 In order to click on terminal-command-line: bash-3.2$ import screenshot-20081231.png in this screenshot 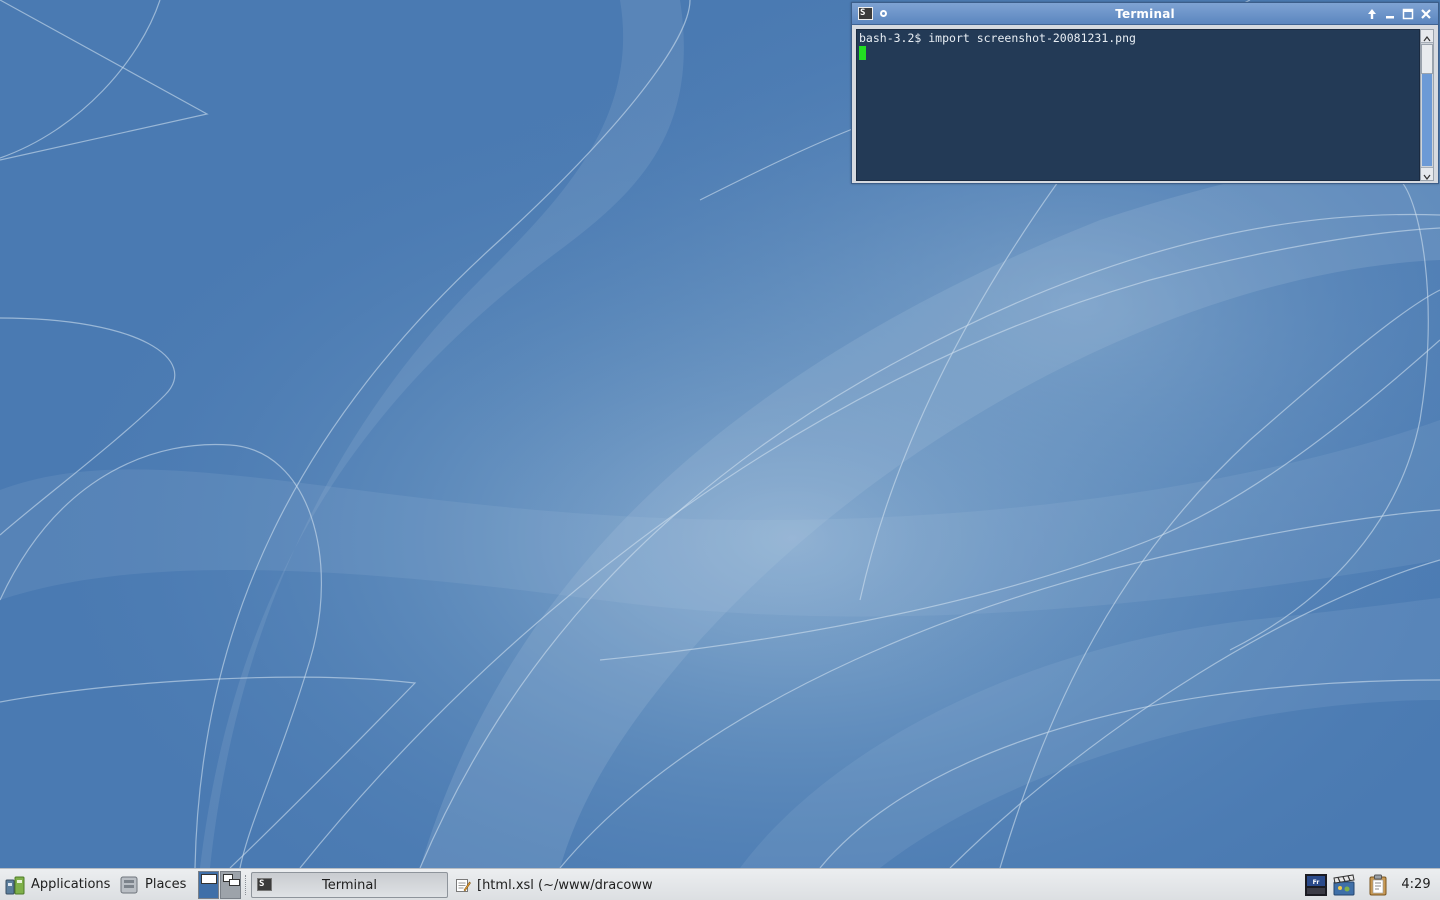, I will do `click(997, 38)`.